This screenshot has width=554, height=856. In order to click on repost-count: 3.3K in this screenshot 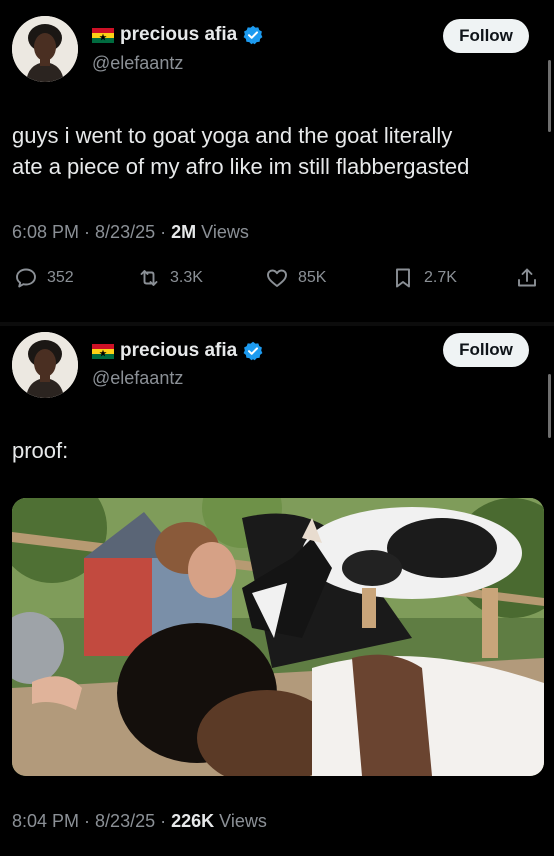, I will do `click(186, 277)`.